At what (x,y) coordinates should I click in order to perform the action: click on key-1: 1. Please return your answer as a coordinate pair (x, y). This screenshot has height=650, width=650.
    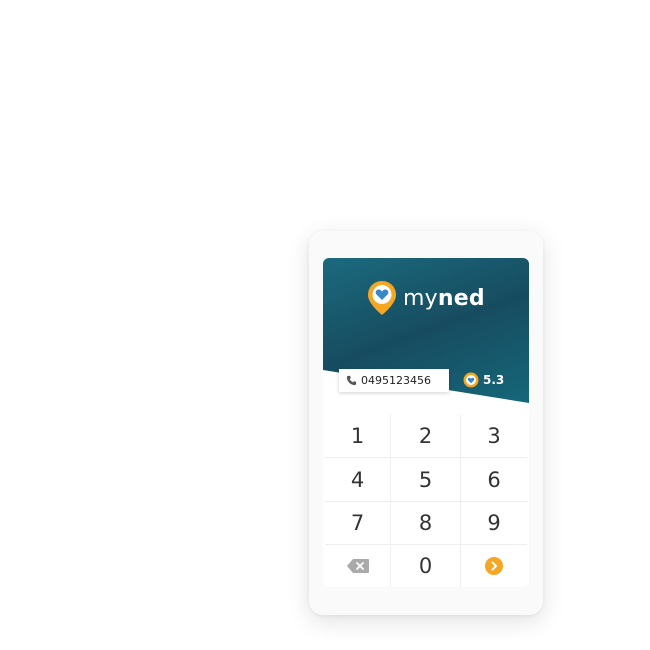
    Looking at the image, I should click on (358, 436).